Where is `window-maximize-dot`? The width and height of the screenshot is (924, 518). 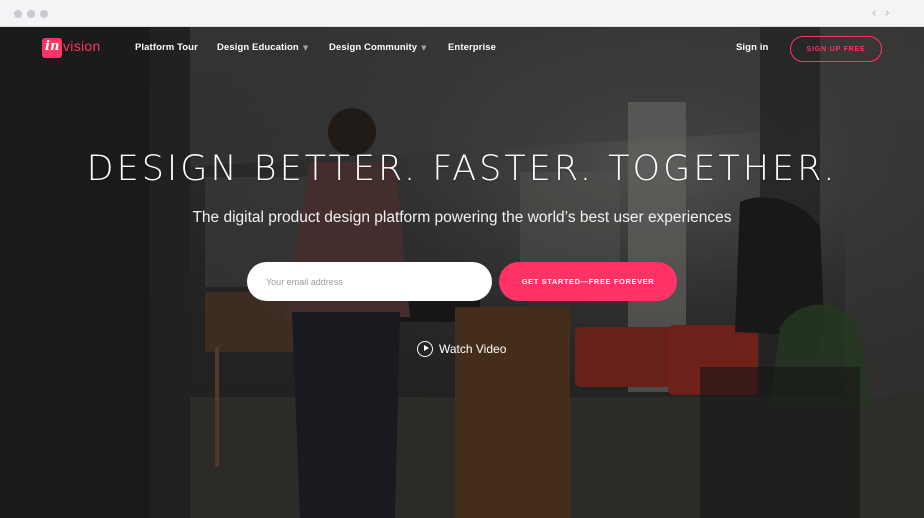 window-maximize-dot is located at coordinates (44, 14).